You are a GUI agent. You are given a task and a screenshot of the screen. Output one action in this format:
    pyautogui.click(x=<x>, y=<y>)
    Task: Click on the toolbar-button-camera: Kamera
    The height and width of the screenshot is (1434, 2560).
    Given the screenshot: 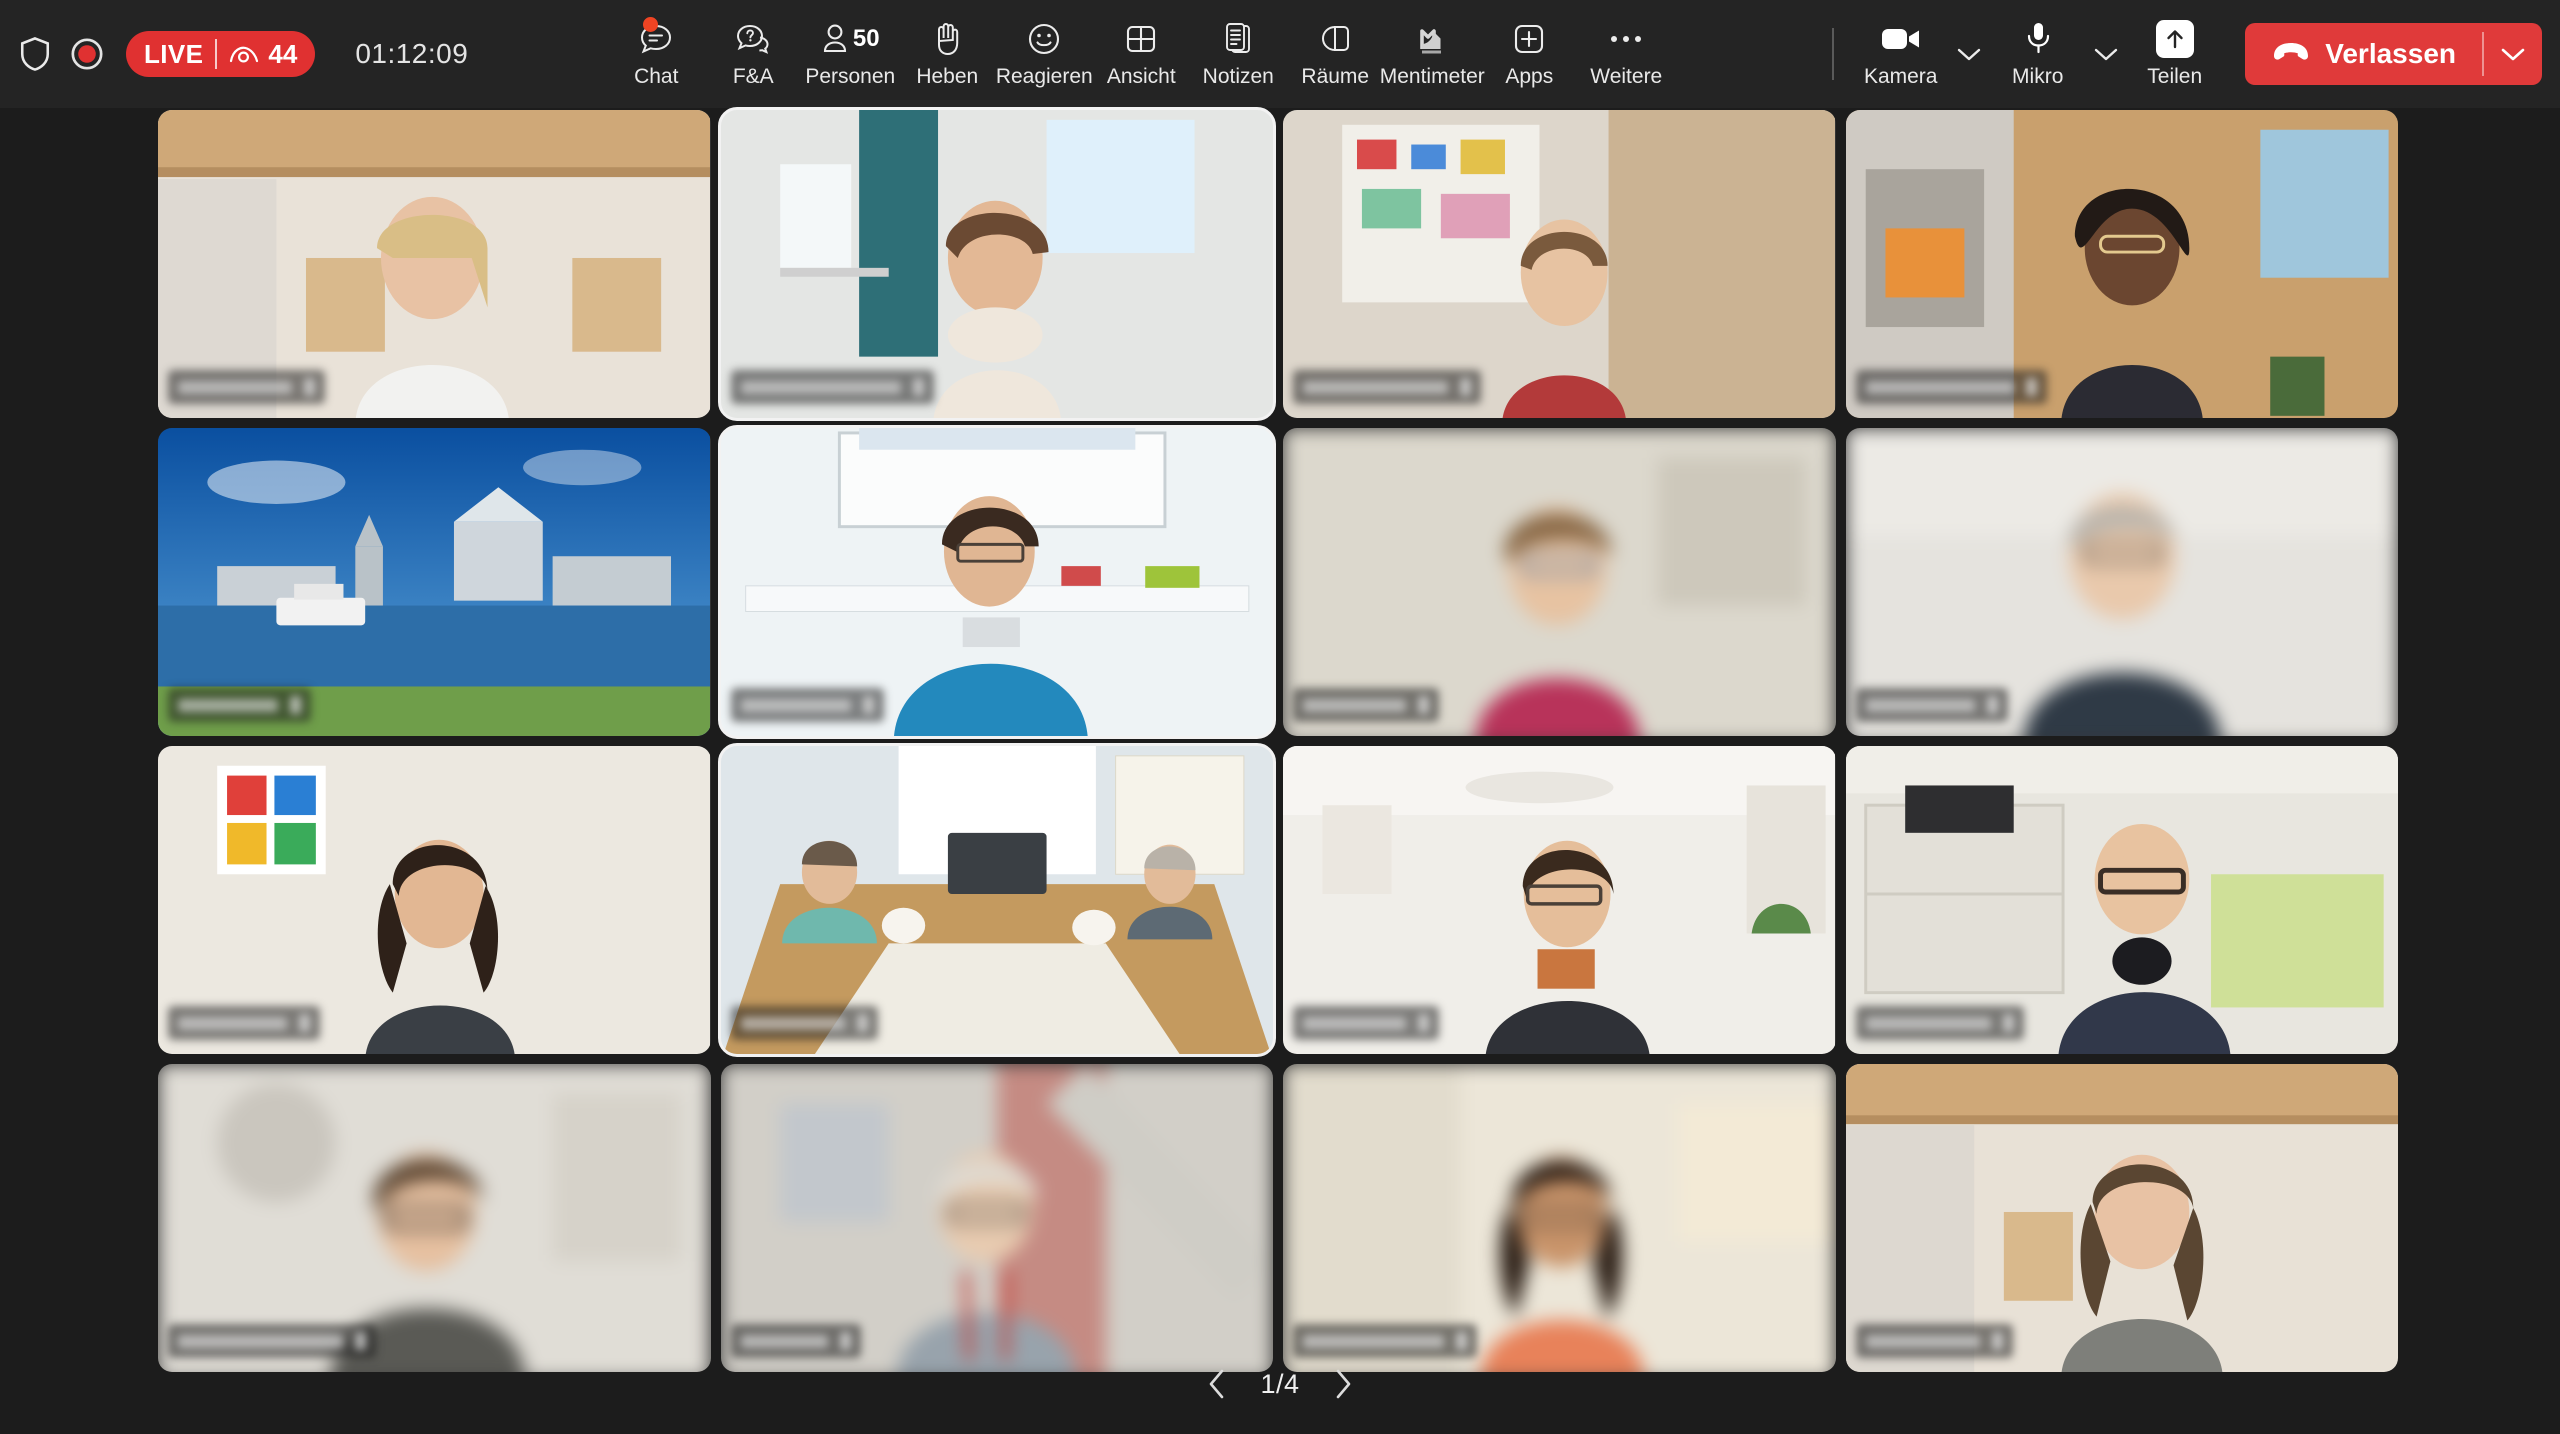 What is the action you would take?
    pyautogui.click(x=1900, y=54)
    